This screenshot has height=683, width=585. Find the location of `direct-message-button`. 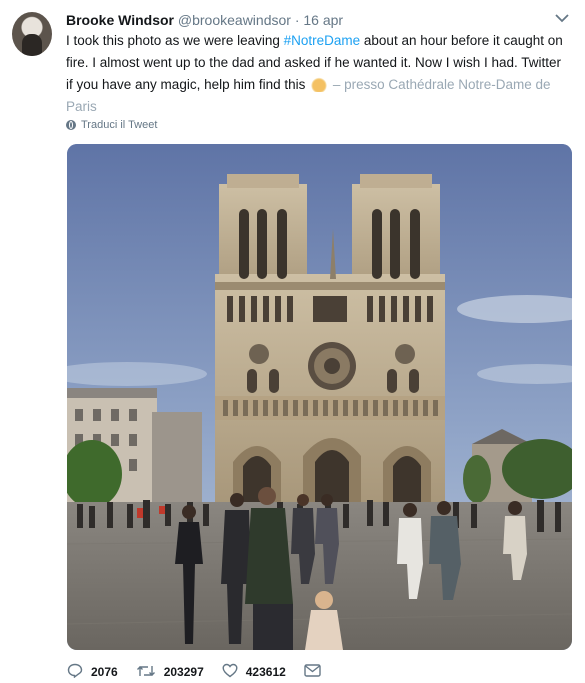

direct-message-button is located at coordinates (312, 672).